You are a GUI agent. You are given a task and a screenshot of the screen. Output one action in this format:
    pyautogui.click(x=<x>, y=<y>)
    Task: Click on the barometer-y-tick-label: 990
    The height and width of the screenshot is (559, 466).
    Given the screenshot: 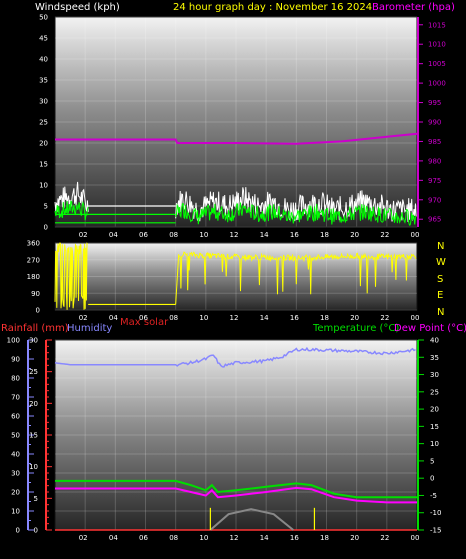 What is the action you would take?
    pyautogui.click(x=434, y=123)
    